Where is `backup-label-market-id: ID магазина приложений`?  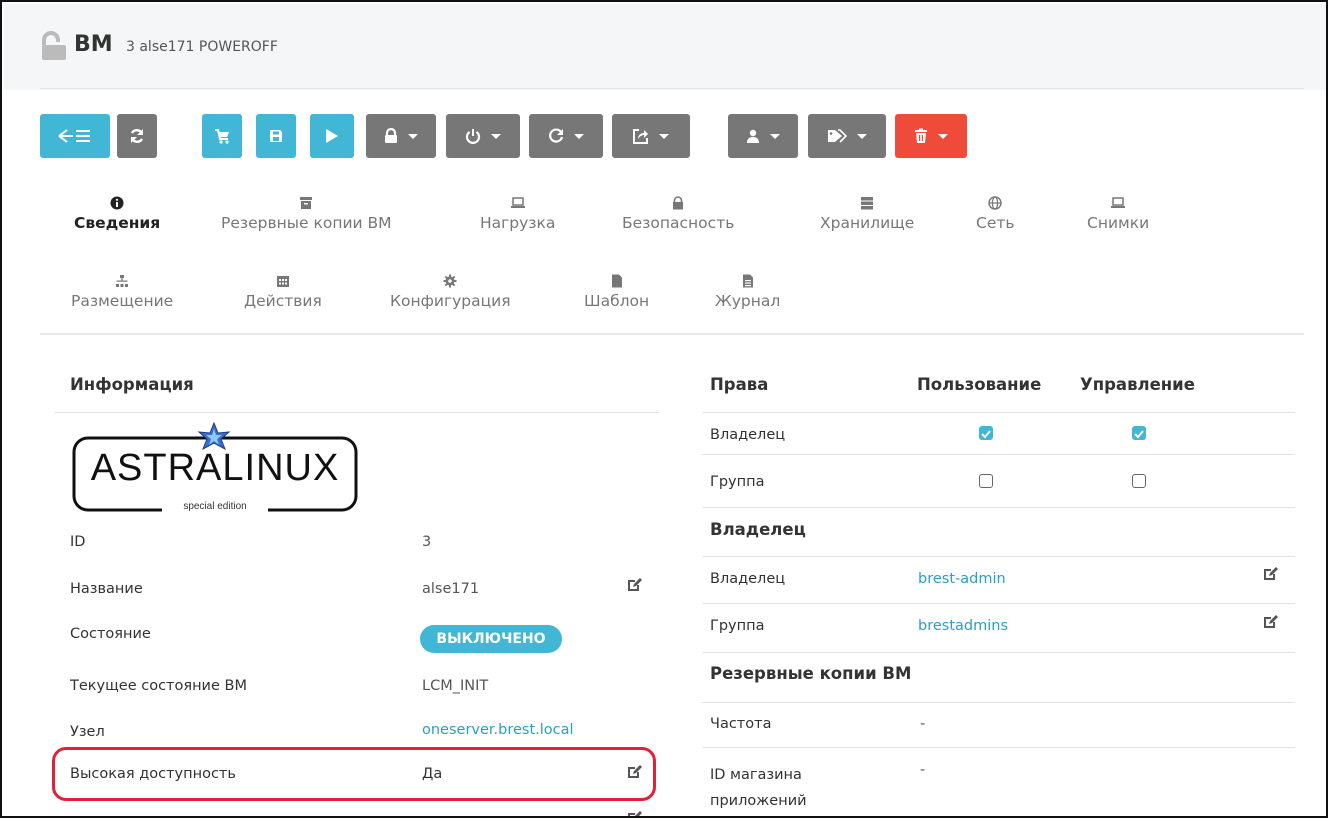
backup-label-market-id: ID магазина приложений is located at coordinates (758, 788).